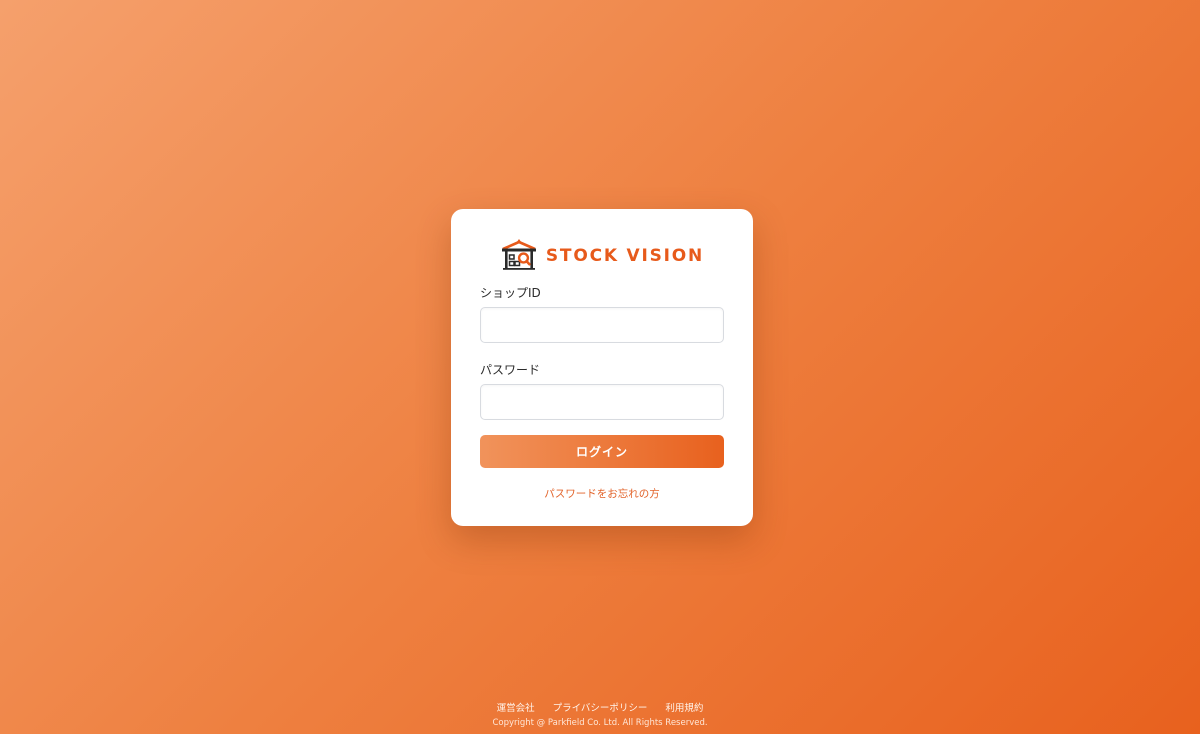 This screenshot has width=1200, height=734. What do you see at coordinates (684, 707) in the screenshot?
I see `footer-link-terms: 利用規約` at bounding box center [684, 707].